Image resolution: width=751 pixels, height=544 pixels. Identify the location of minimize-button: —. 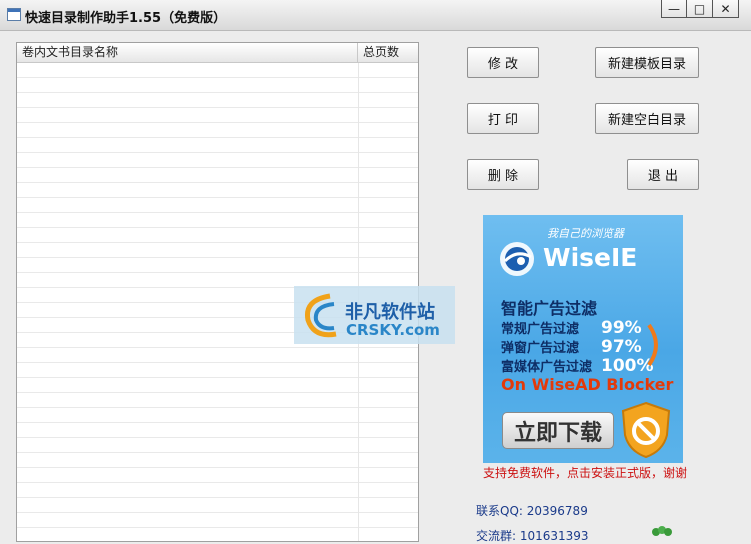
(674, 9).